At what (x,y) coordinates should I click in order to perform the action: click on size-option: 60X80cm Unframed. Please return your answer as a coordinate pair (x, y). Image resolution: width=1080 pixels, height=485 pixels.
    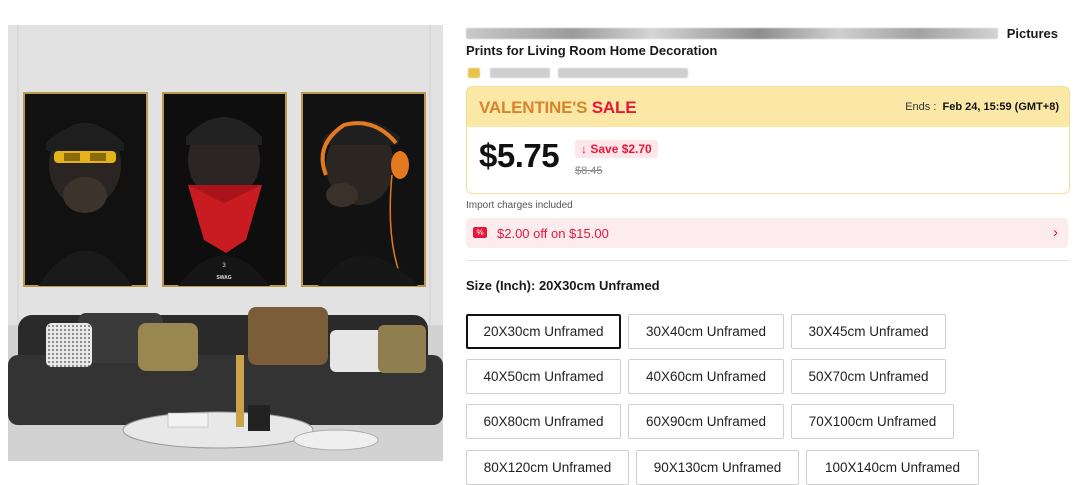
    Looking at the image, I should click on (543, 421).